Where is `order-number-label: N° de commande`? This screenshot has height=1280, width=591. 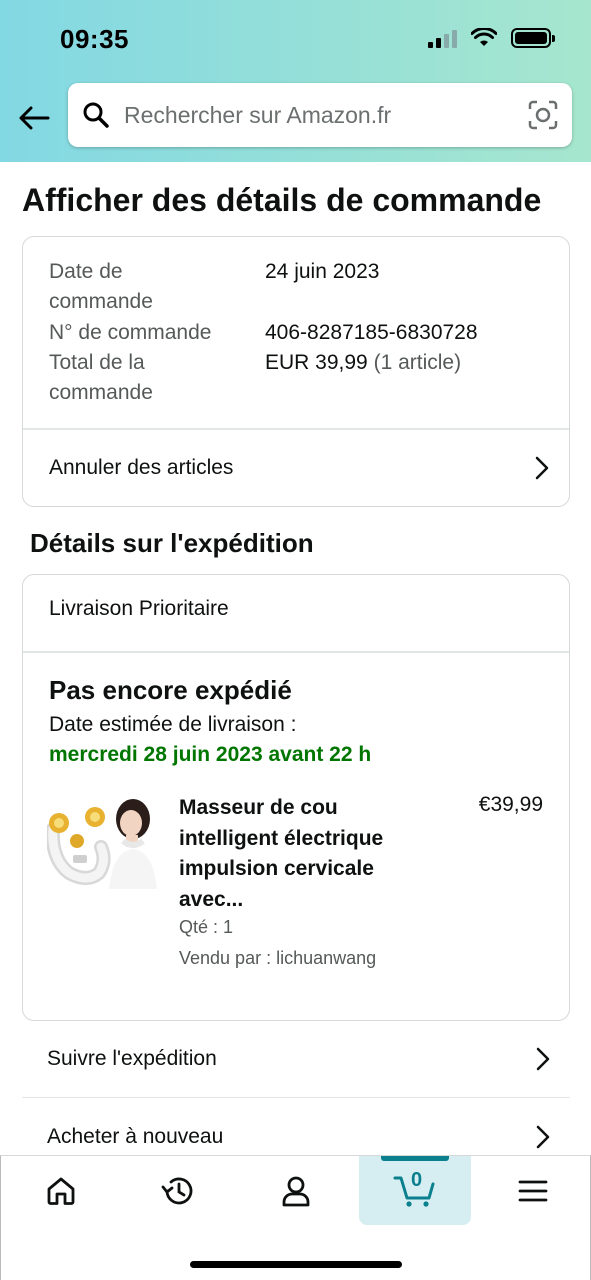
order-number-label: N° de commande is located at coordinates (130, 332).